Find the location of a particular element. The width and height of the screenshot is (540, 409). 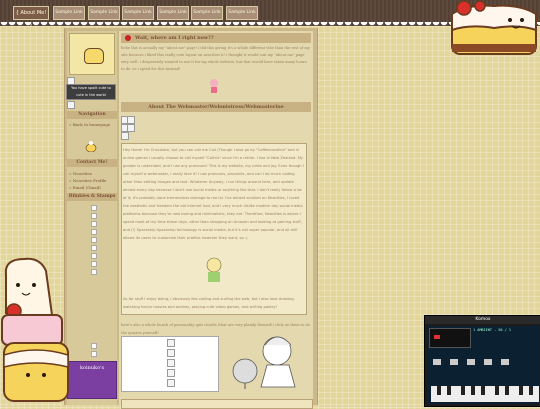

contact-link-neocities: » Neocities is located at coordinates (80, 173).